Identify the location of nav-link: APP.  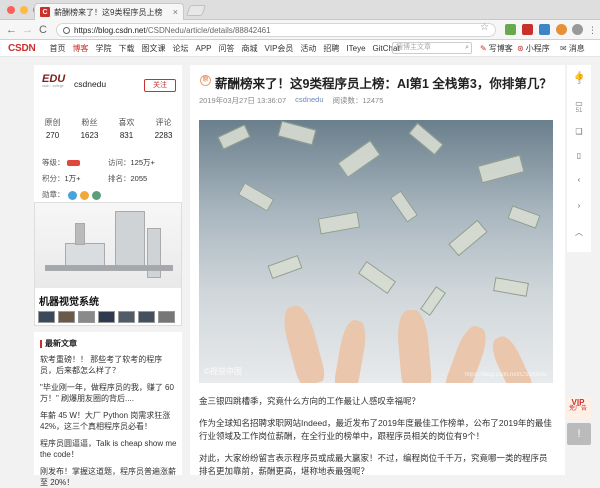
(203, 48).